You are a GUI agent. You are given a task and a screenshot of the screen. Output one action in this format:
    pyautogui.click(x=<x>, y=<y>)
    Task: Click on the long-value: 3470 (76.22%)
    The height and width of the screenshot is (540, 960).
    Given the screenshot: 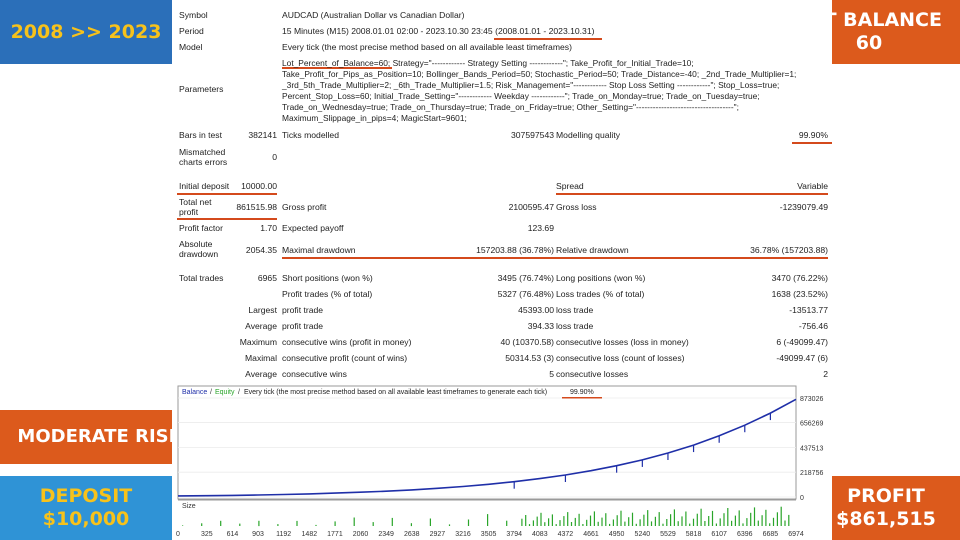 What is the action you would take?
    pyautogui.click(x=799, y=278)
    